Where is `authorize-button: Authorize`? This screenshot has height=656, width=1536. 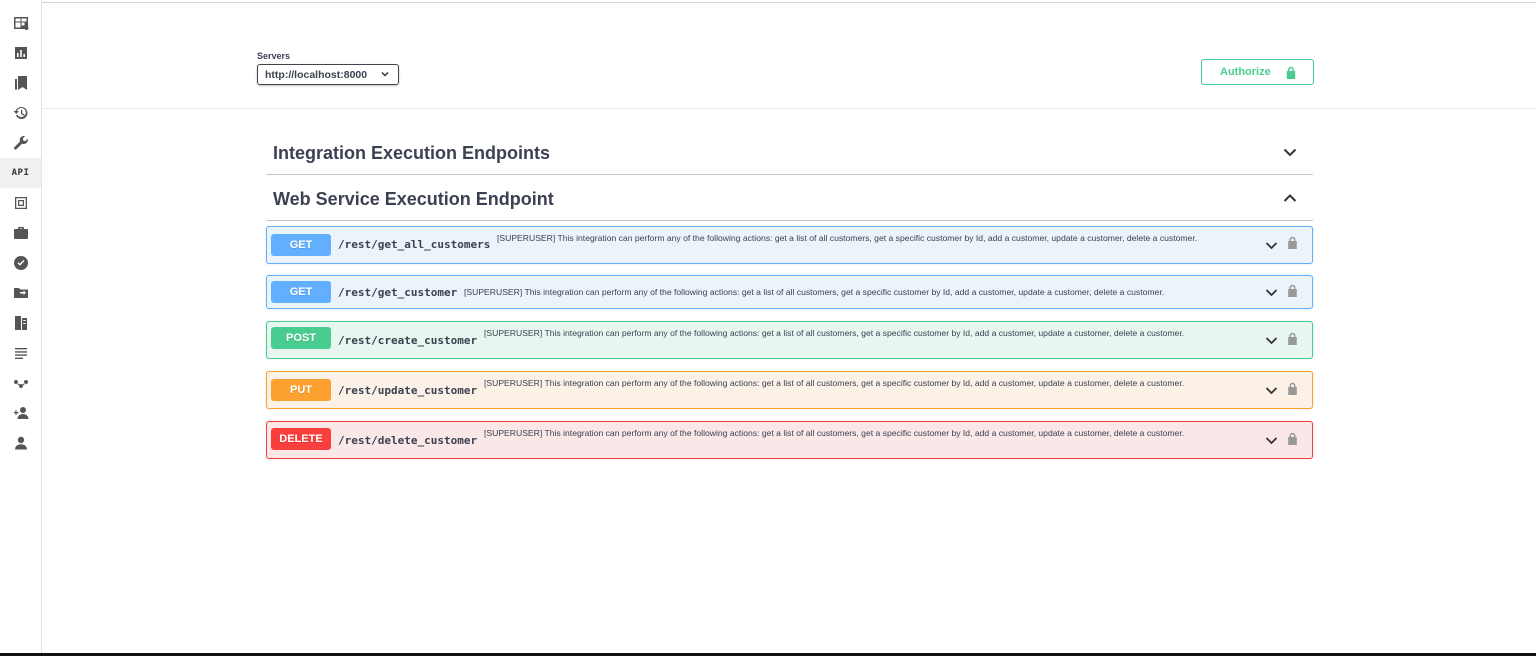 authorize-button: Authorize is located at coordinates (1257, 72).